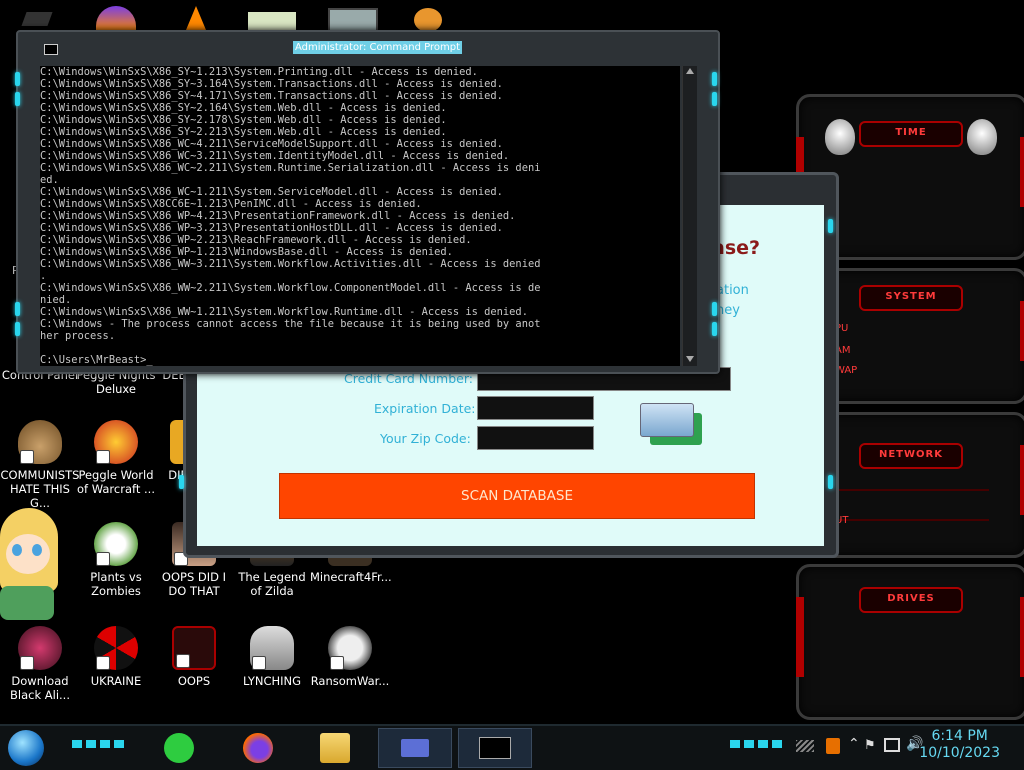 This screenshot has width=1024, height=770. I want to click on scan-database-button: SCAN DATABASE, so click(517, 496).